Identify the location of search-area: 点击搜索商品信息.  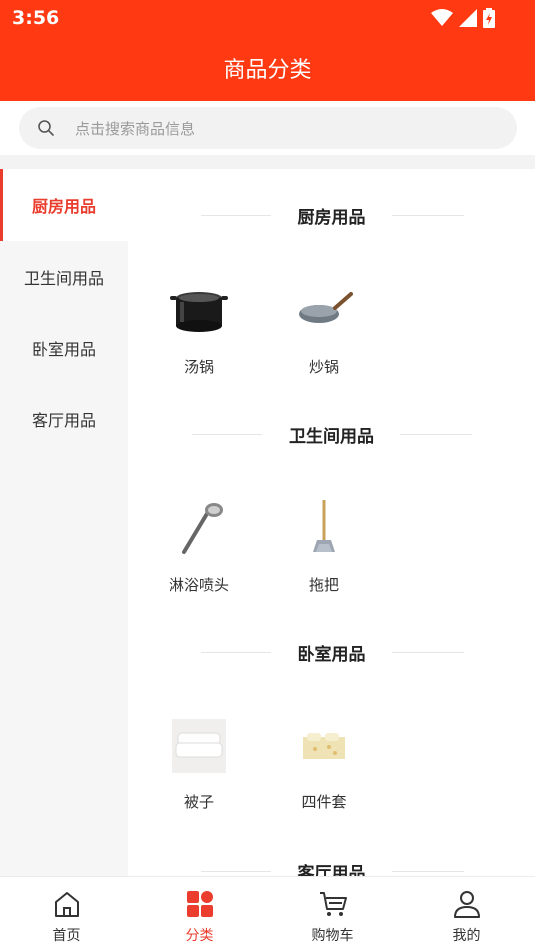
(267, 128).